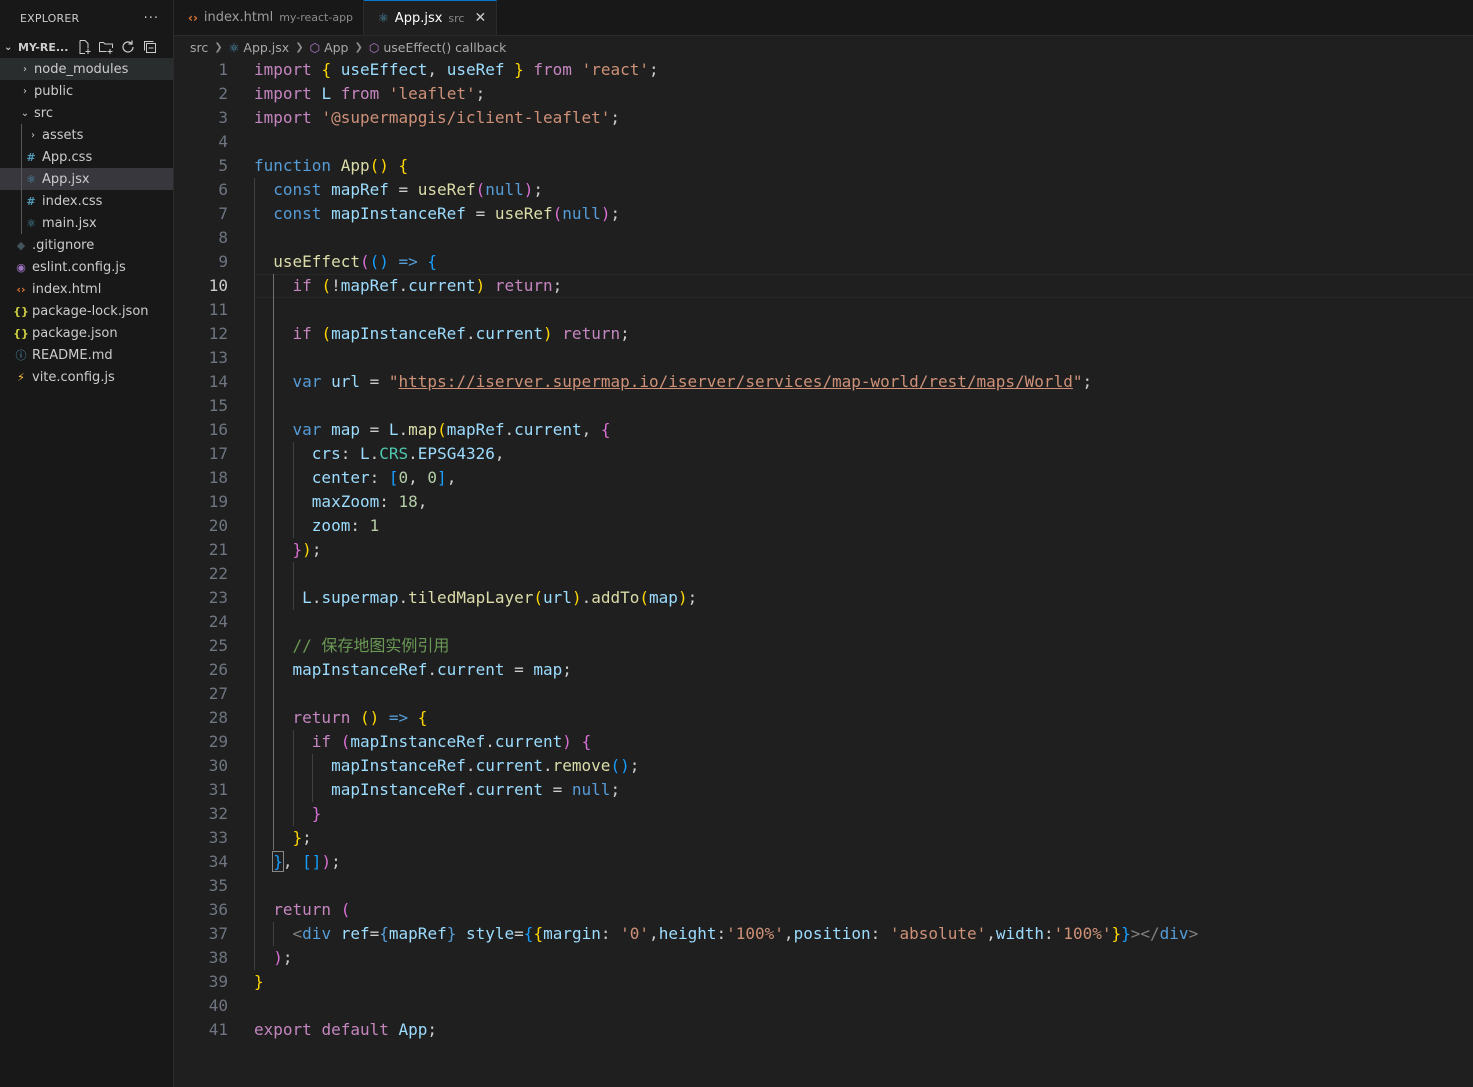 Image resolution: width=1473 pixels, height=1087 pixels. I want to click on code-line: 31 mapInstanceRef.current = null;, so click(823, 790).